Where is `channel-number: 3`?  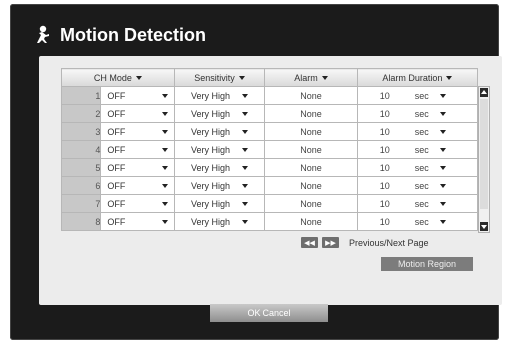
channel-number: 3 is located at coordinates (81, 131).